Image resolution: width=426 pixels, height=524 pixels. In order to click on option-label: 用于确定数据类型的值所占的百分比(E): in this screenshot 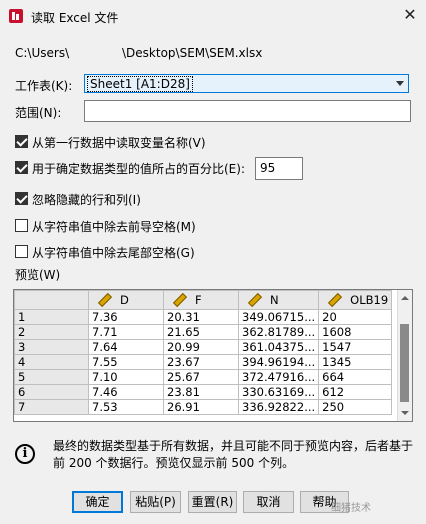, I will do `click(138, 169)`.